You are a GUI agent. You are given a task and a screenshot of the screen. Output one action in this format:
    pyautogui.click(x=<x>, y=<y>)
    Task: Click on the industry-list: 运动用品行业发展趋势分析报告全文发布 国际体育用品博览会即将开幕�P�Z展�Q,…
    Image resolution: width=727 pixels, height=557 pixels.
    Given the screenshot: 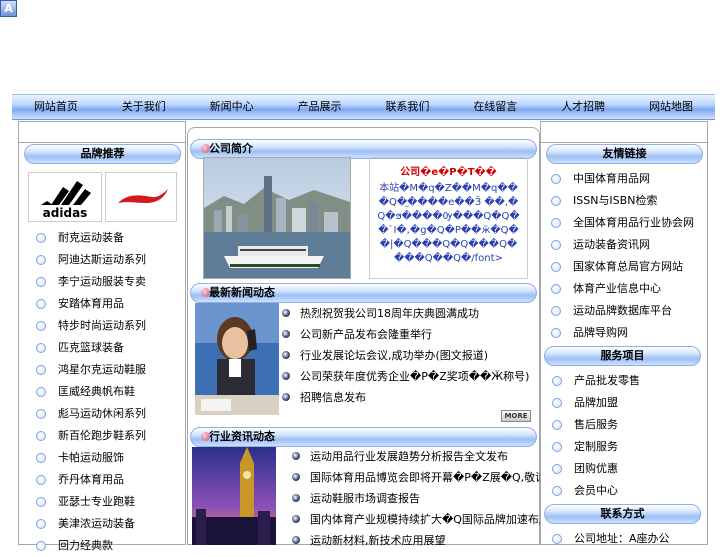 What is the action you would take?
    pyautogui.click(x=459, y=498)
    